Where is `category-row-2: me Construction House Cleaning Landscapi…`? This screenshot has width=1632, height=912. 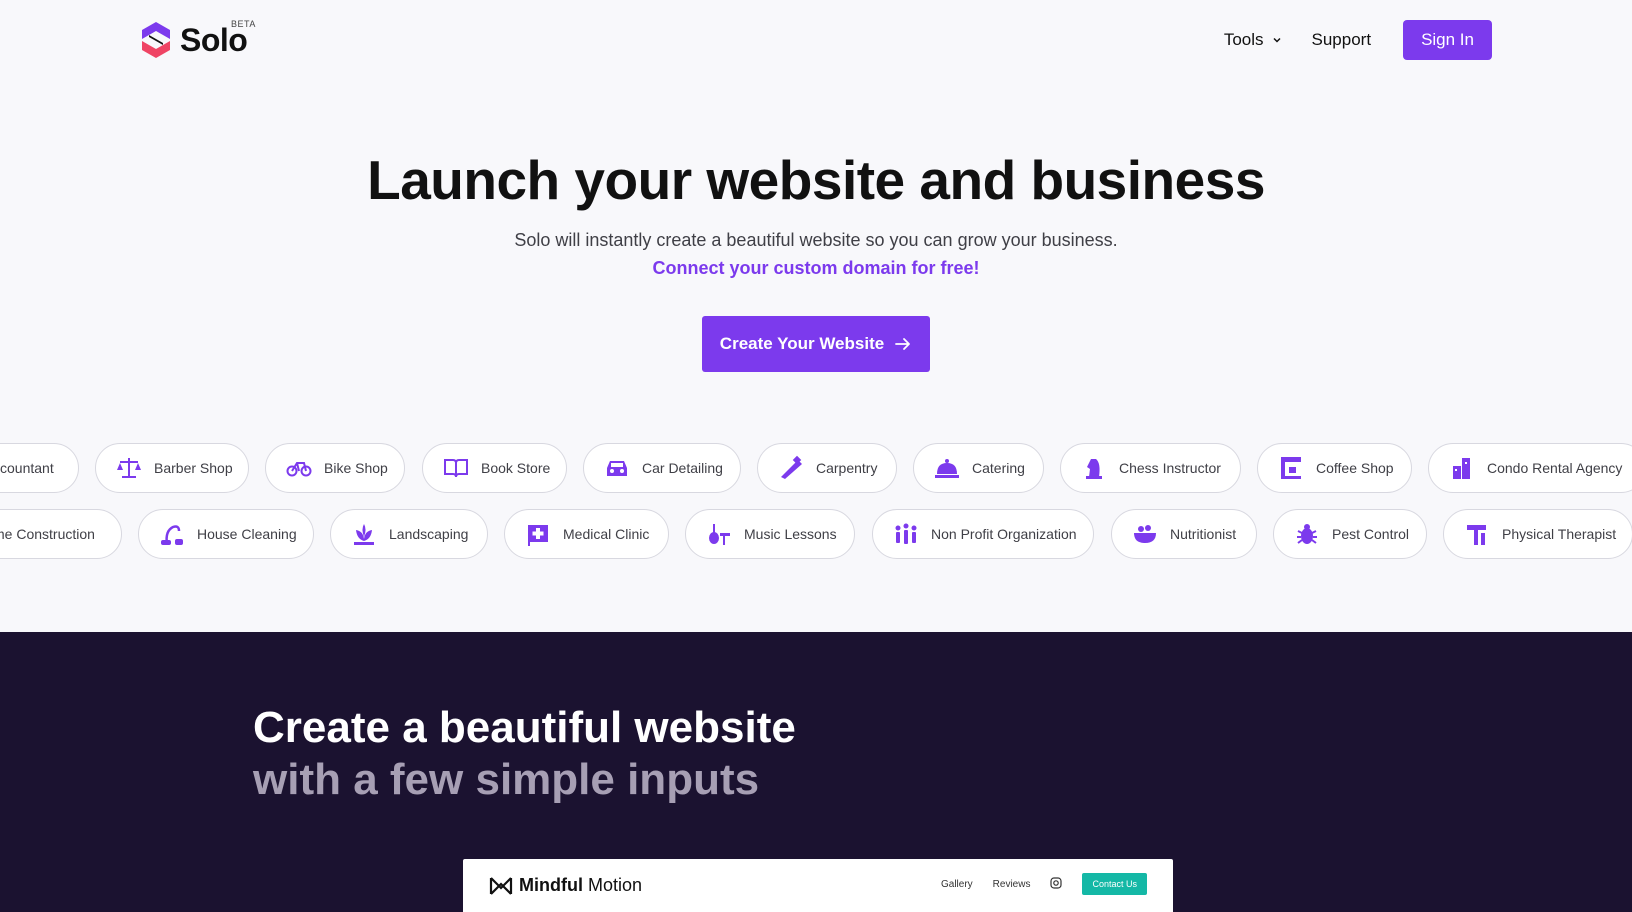
category-row-2: me Construction House Cleaning Landscapi… is located at coordinates (816, 535).